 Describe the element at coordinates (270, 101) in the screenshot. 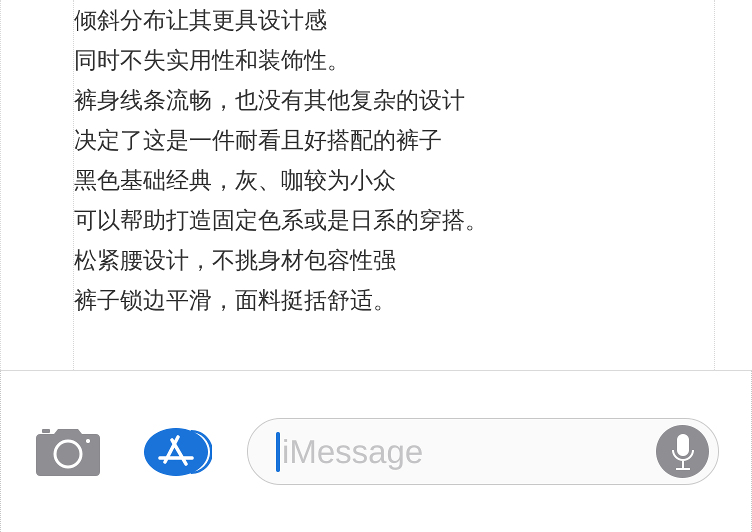

I see `description-line: 裤身线条流畅，也没有其他复杂的设计` at that location.